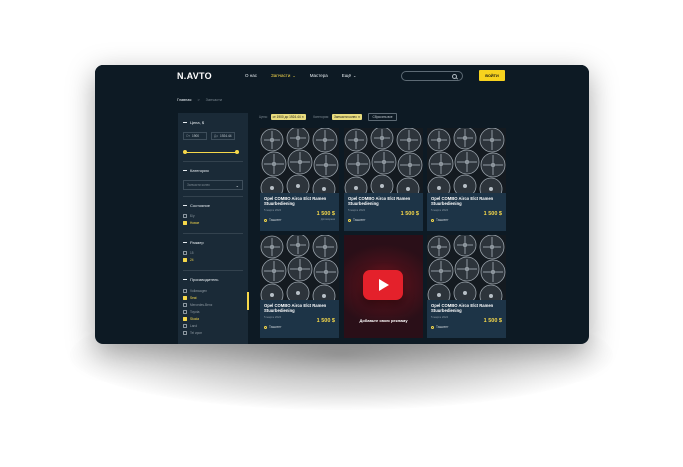 The height and width of the screenshot is (467, 683). I want to click on option-label: Mercedes-Benz, so click(201, 305).